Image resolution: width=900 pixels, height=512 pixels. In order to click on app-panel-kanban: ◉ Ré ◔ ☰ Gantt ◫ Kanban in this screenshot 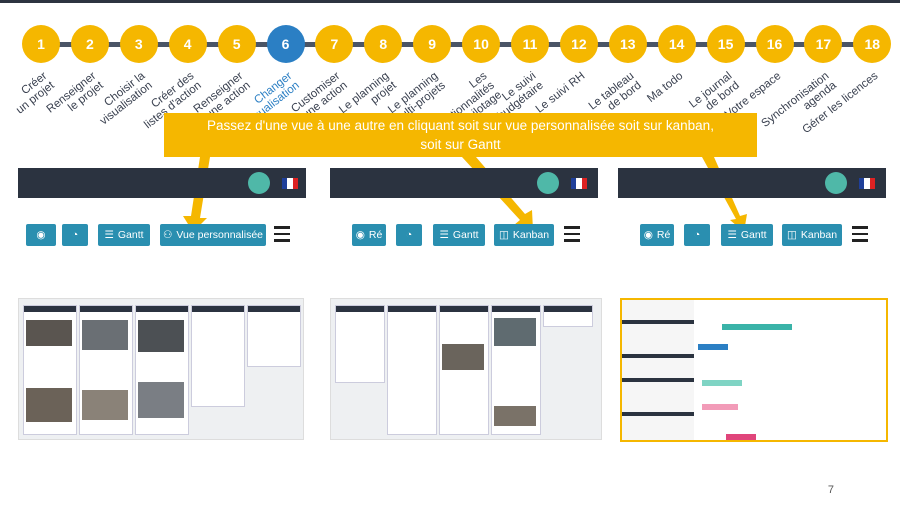, I will do `click(464, 208)`.